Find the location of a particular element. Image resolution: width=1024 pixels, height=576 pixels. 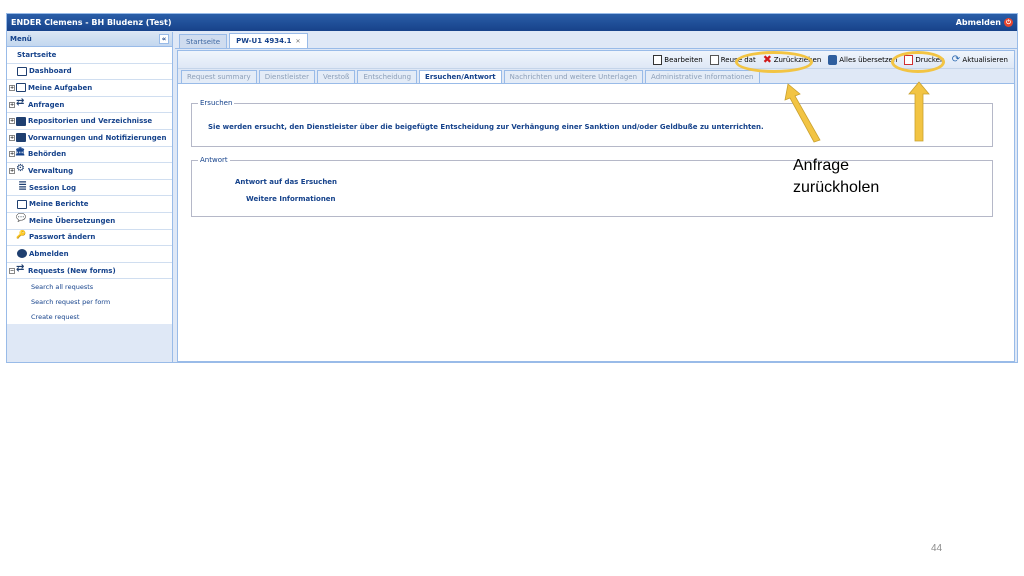

sidebar-item-label: Verwaltung is located at coordinates (51, 170).